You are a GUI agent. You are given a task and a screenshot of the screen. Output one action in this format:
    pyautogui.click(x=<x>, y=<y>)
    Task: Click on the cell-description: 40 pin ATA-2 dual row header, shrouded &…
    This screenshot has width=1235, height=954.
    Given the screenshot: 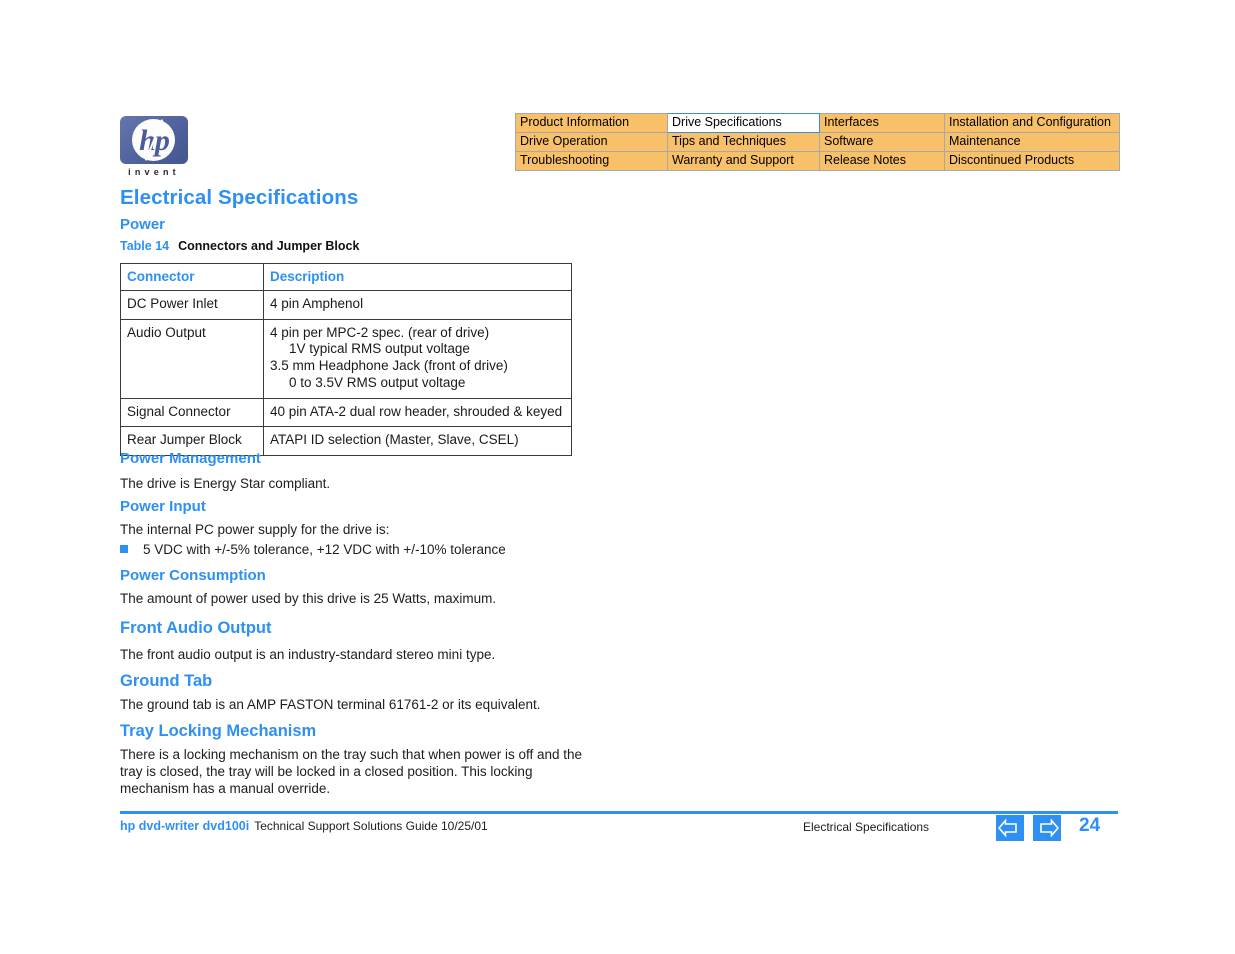 What is the action you would take?
    pyautogui.click(x=417, y=412)
    